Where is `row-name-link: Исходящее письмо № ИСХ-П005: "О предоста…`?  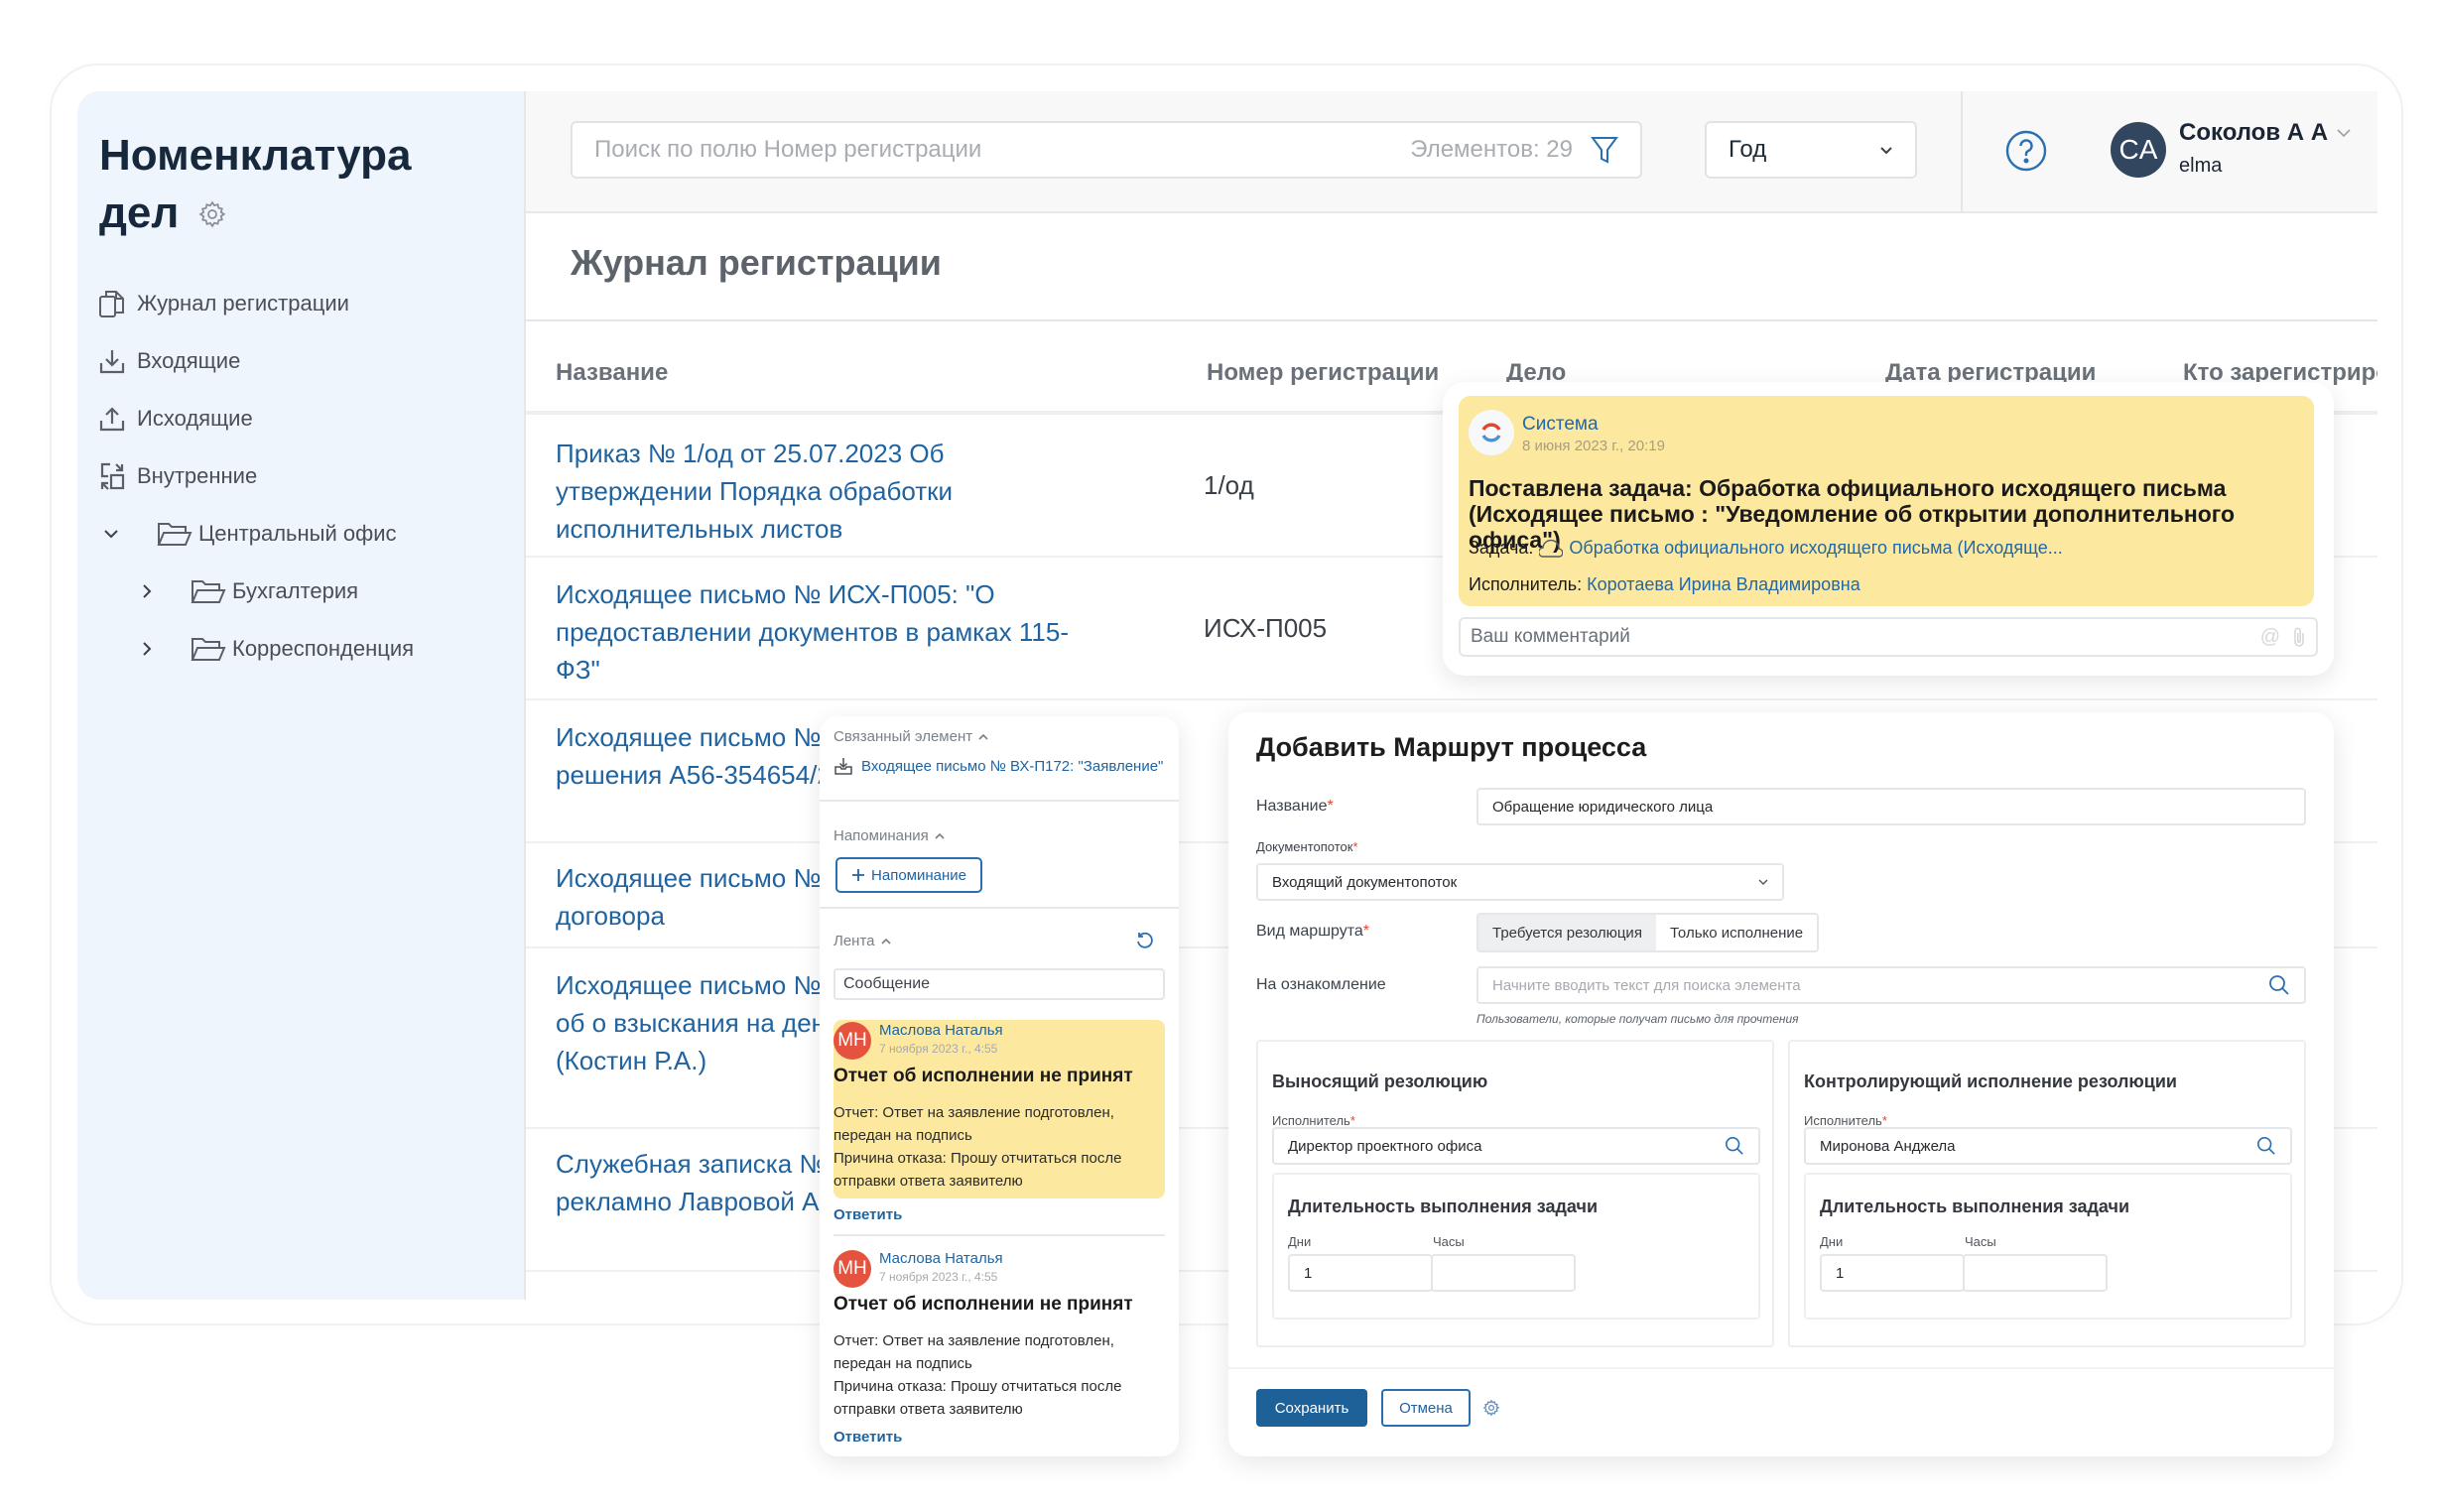 row-name-link: Исходящее письмо № ИСХ-П005: "О предоста… is located at coordinates (814, 632).